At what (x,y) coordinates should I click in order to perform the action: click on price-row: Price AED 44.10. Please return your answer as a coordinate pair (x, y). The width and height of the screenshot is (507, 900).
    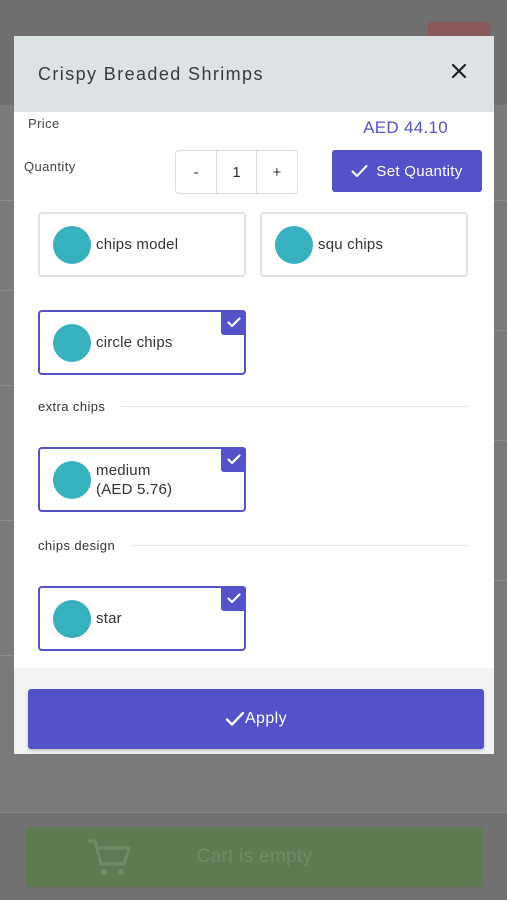
    Looking at the image, I should click on (254, 131).